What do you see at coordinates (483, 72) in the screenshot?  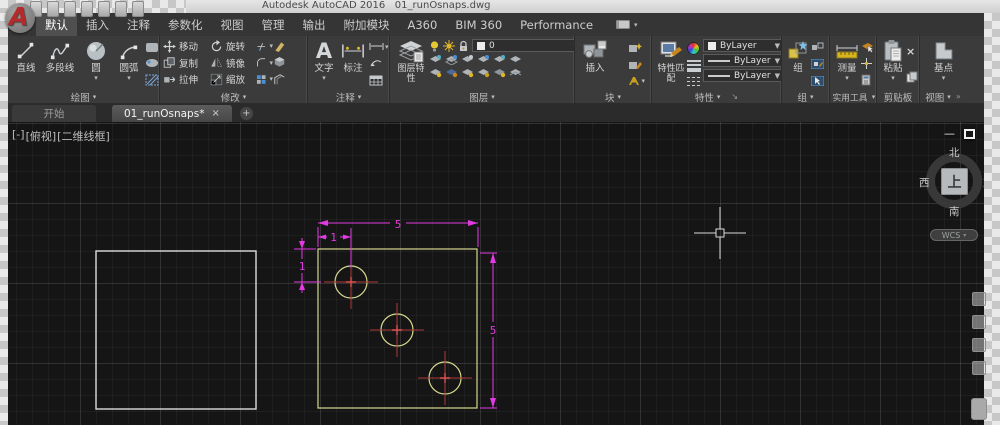 I see `layer-delete-icon` at bounding box center [483, 72].